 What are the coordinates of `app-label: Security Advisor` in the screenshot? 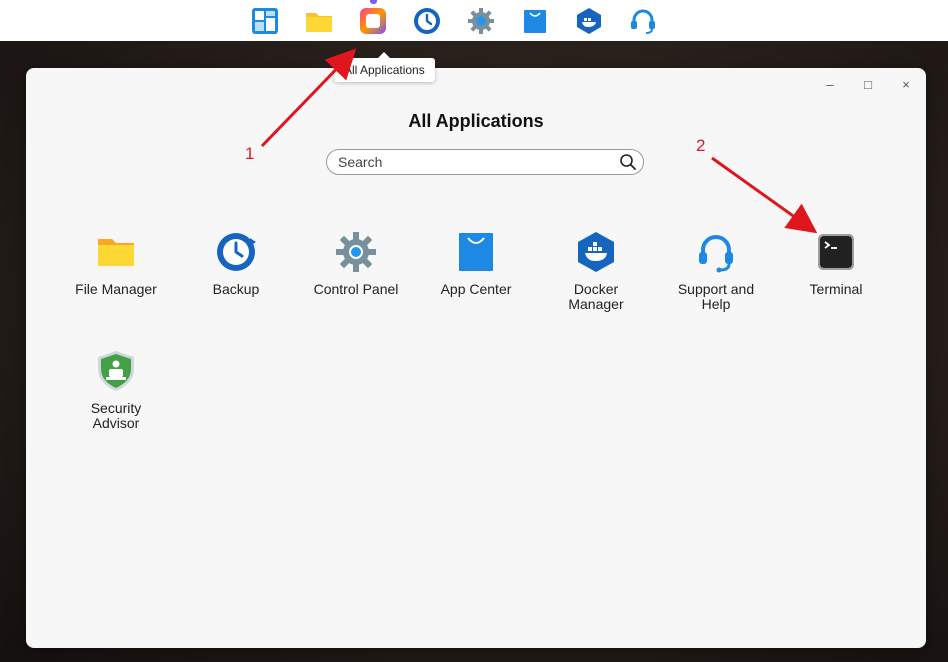 It's located at (116, 415).